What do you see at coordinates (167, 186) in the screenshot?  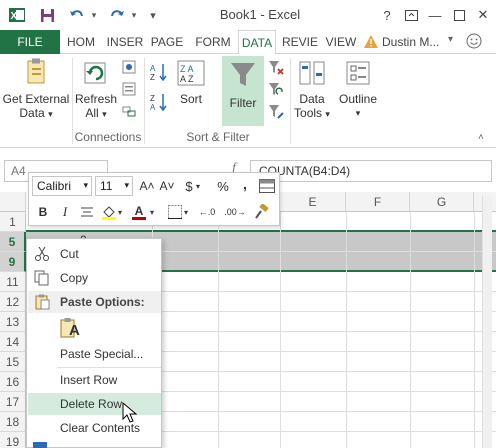 I see `shrink-font-button: A˅` at bounding box center [167, 186].